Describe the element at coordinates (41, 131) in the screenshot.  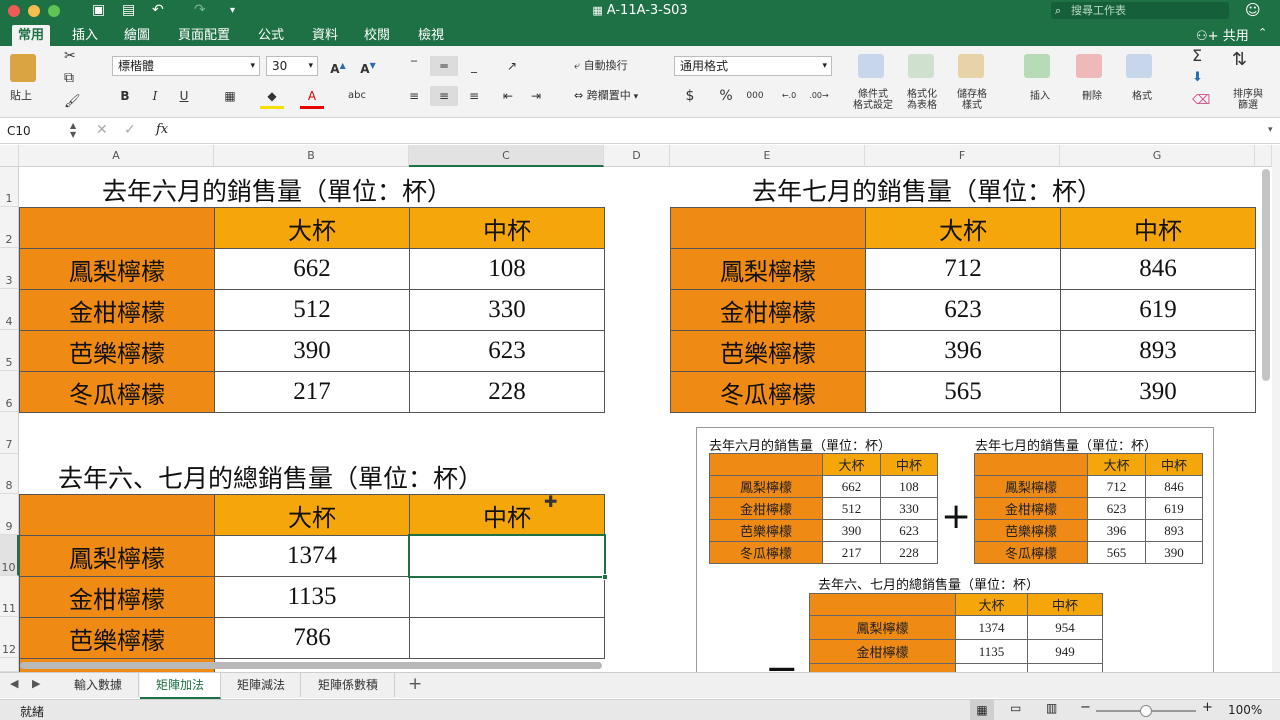
I see `name-box: C10` at that location.